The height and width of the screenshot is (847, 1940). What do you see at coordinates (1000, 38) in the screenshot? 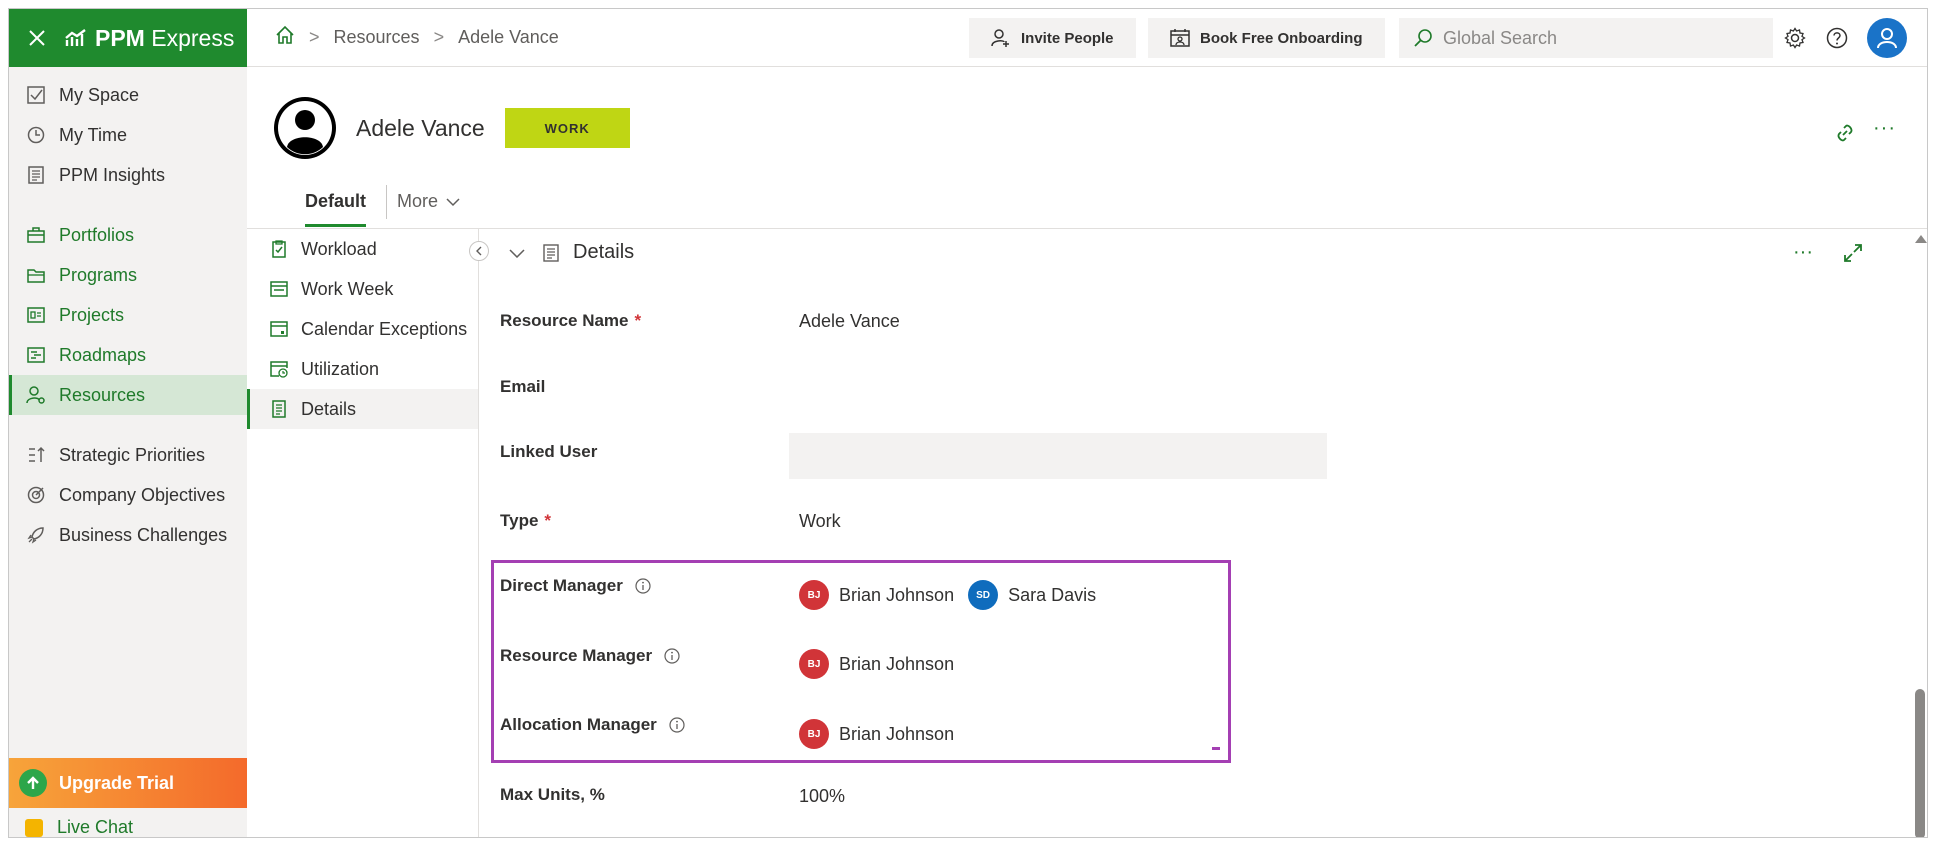
I see `add-person-icon` at bounding box center [1000, 38].